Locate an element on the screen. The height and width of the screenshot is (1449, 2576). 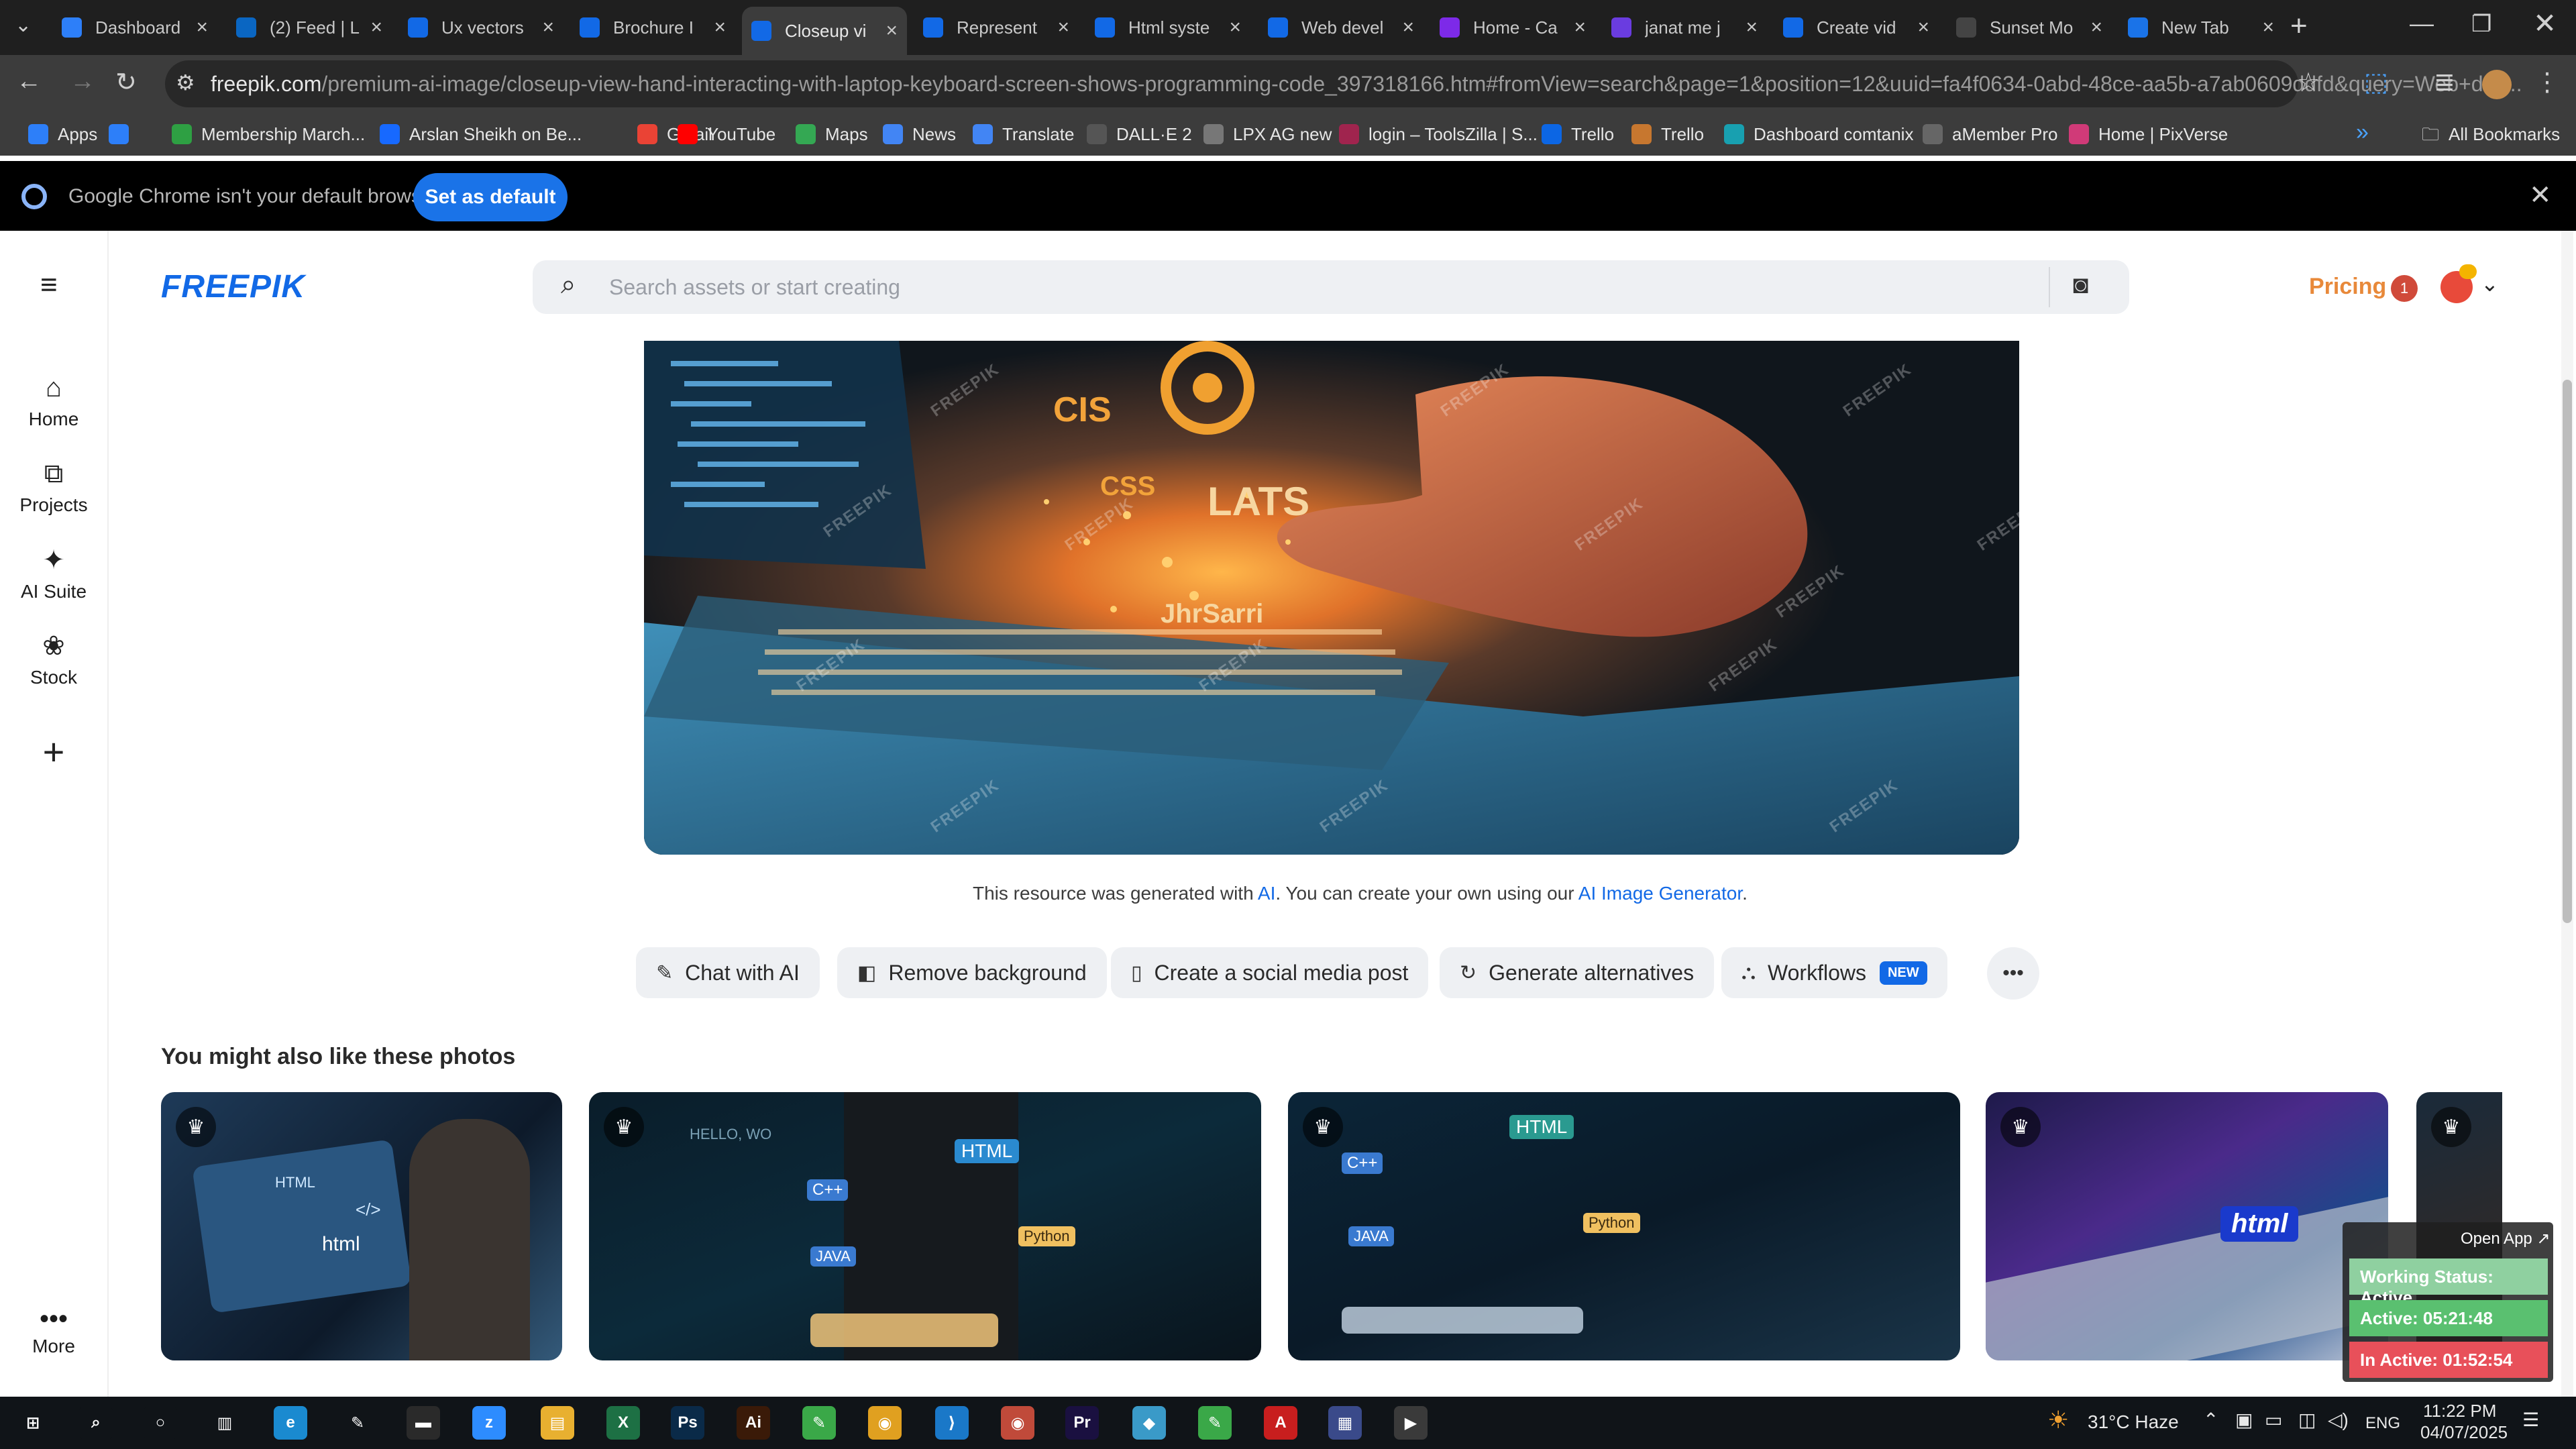
reload-icon: ↻ is located at coordinates (126, 82).